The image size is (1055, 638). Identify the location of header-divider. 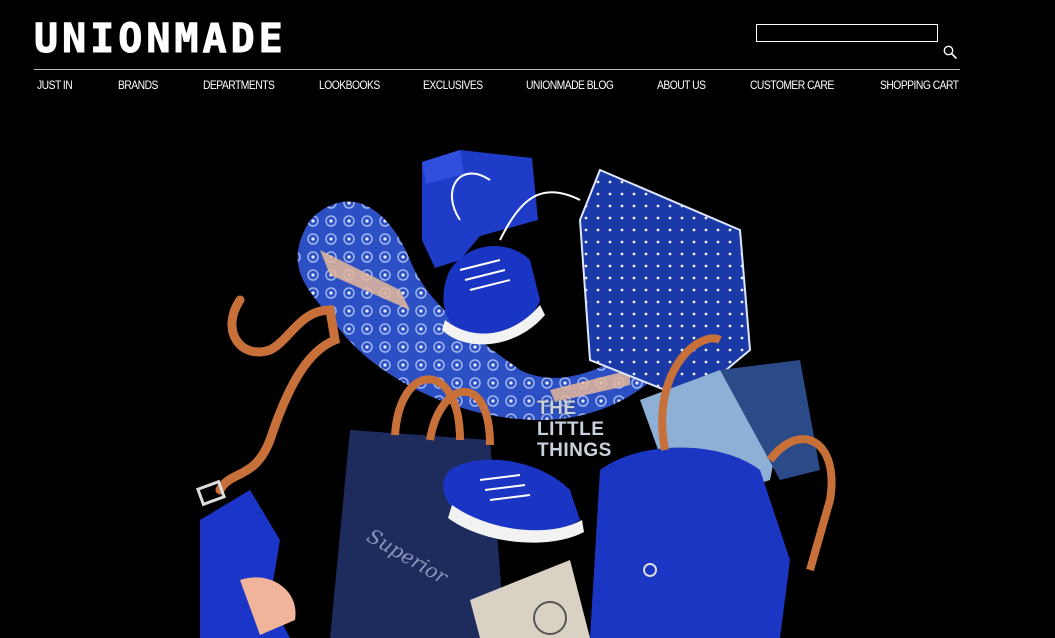
(497, 69).